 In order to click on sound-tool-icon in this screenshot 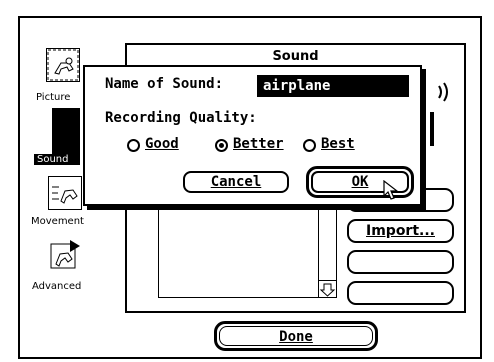, I will do `click(66, 133)`.